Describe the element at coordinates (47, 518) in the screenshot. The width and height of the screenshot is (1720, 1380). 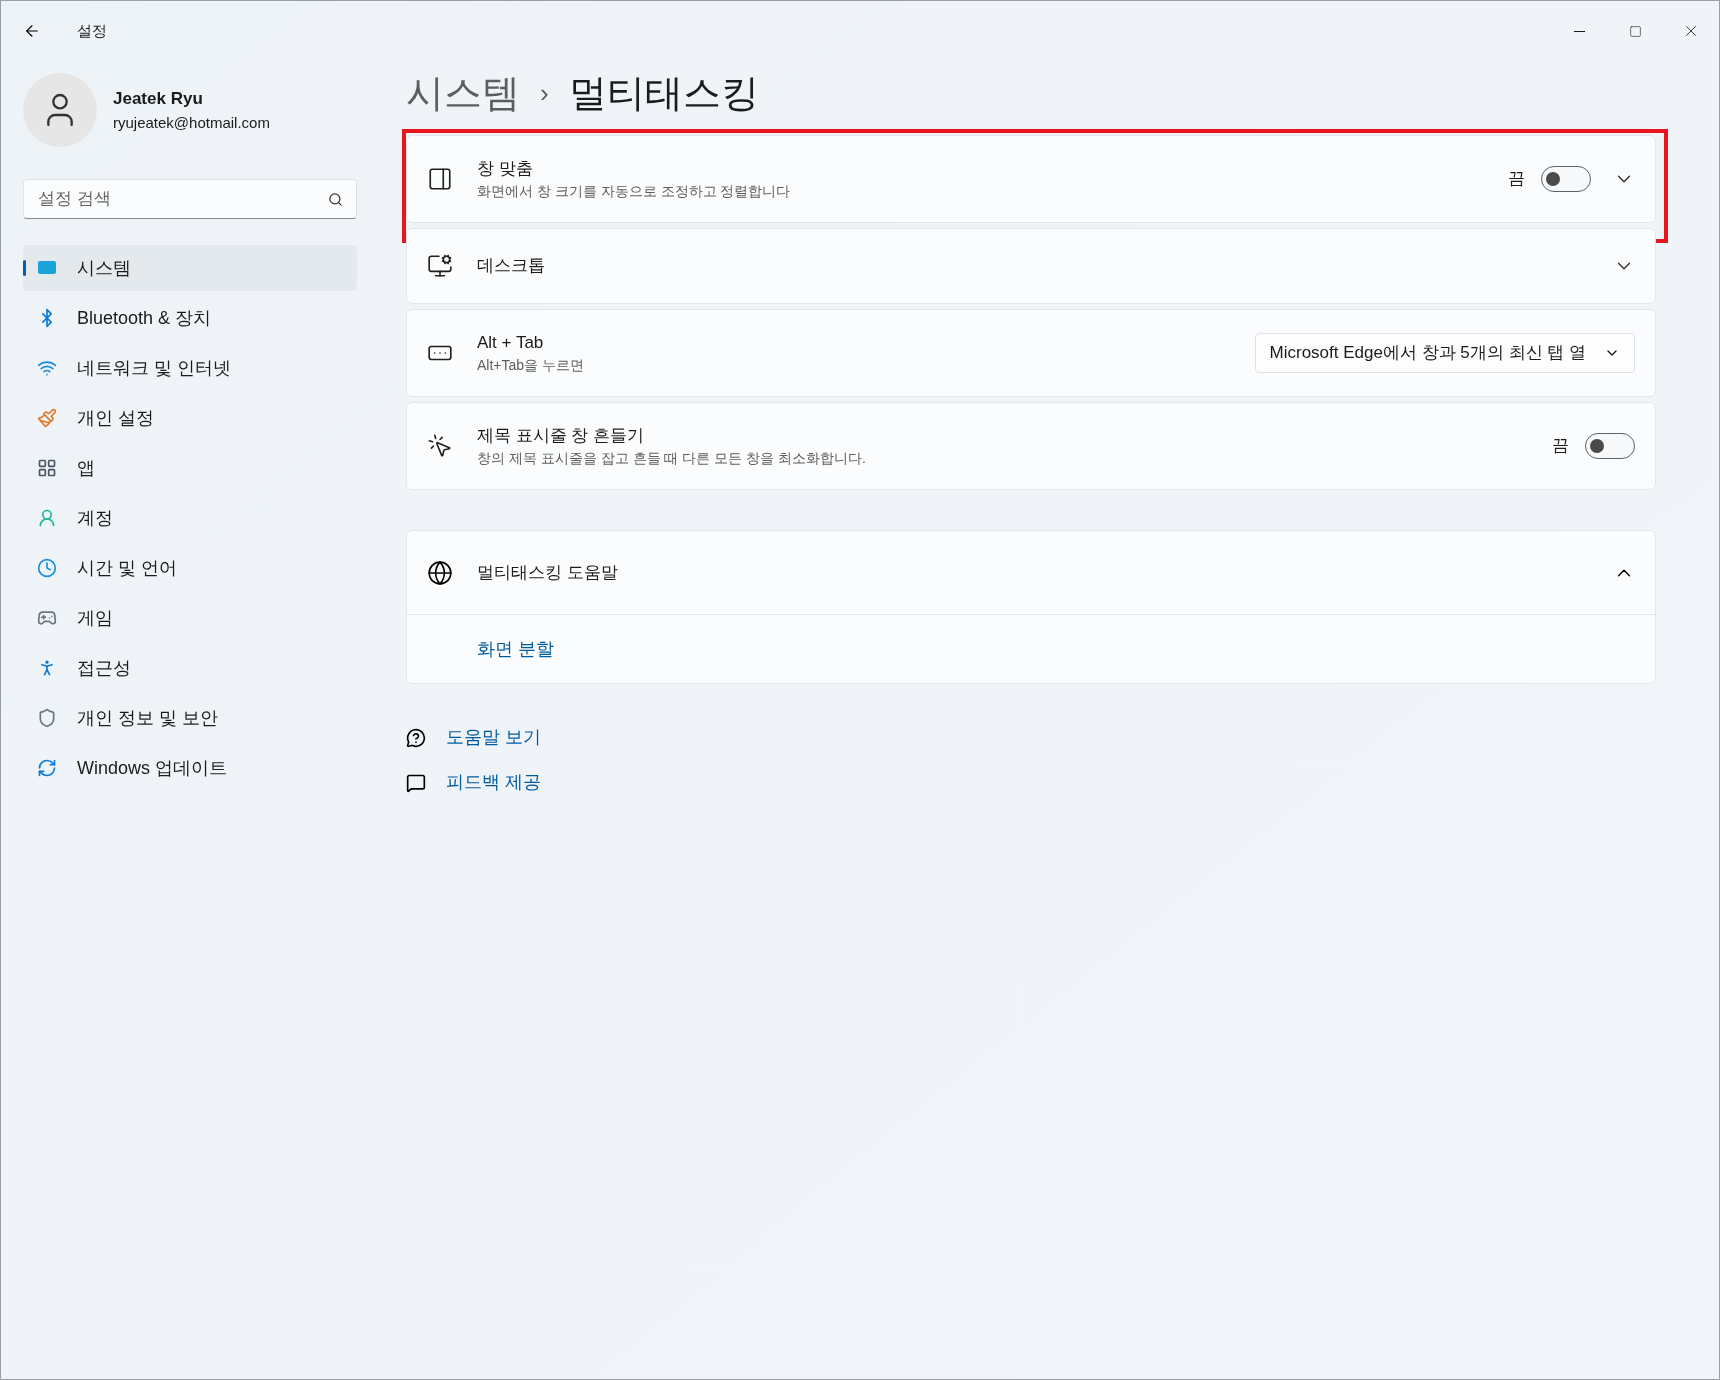
I see `person-icon` at that location.